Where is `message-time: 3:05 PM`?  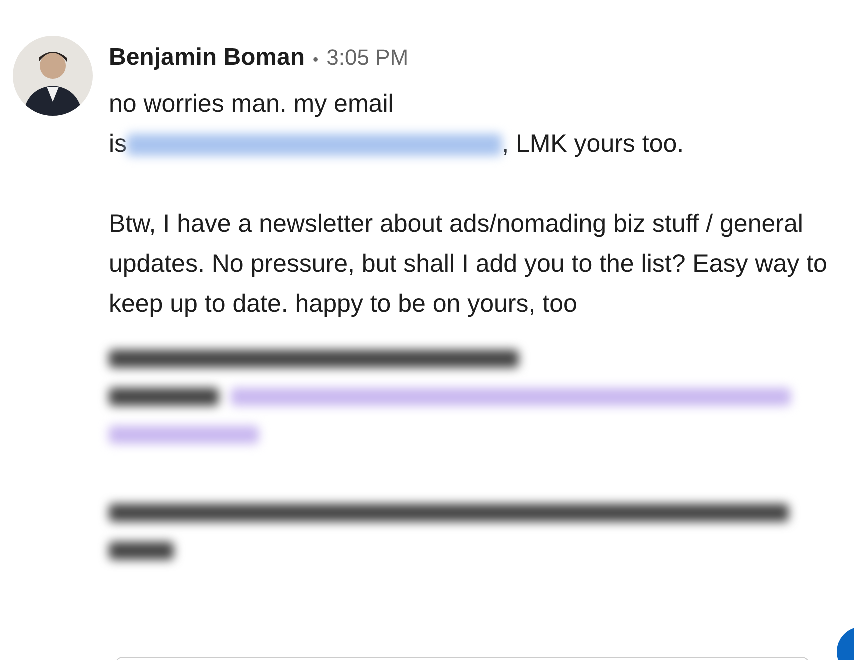
message-time: 3:05 PM is located at coordinates (367, 58).